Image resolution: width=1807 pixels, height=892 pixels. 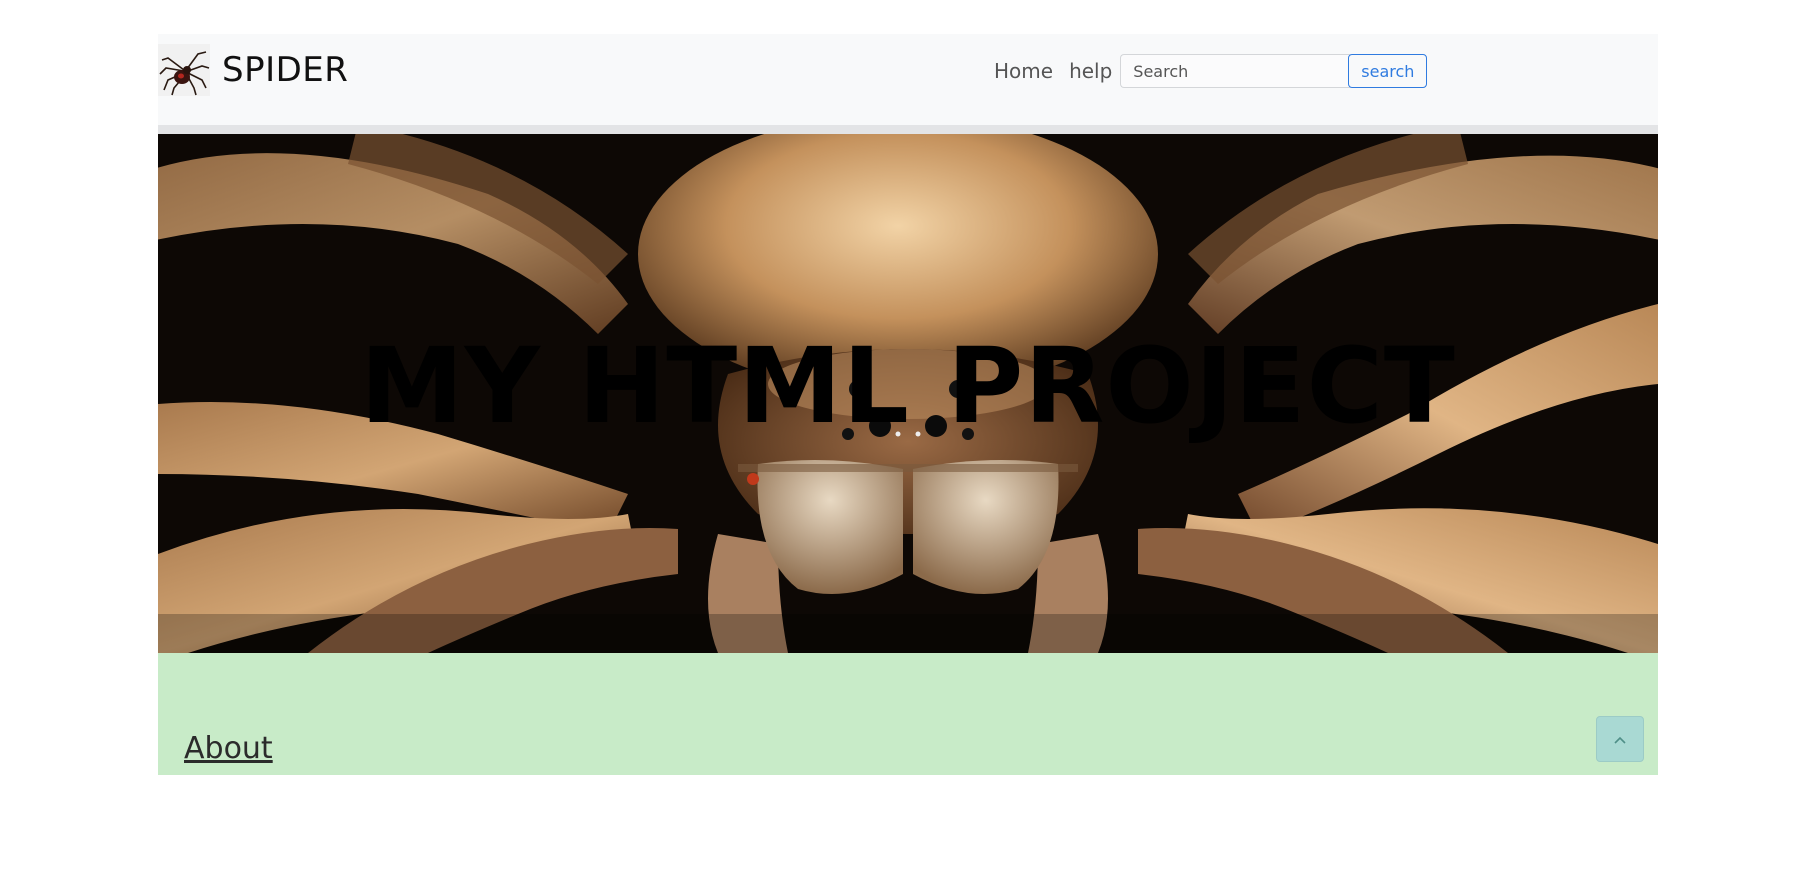 I want to click on navbar: SPIDER Home help search, so click(x=908, y=79).